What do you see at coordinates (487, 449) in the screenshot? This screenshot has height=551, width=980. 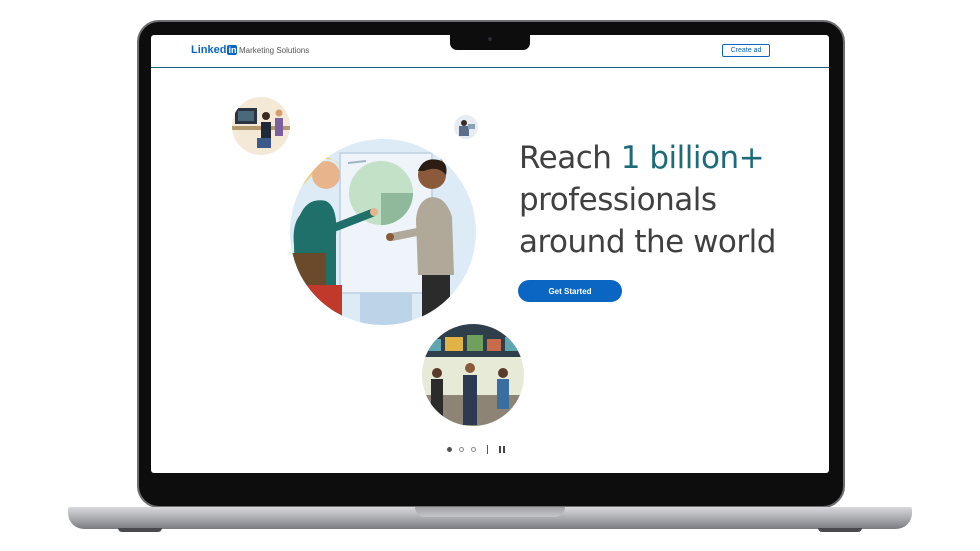 I see `carousel-divider` at bounding box center [487, 449].